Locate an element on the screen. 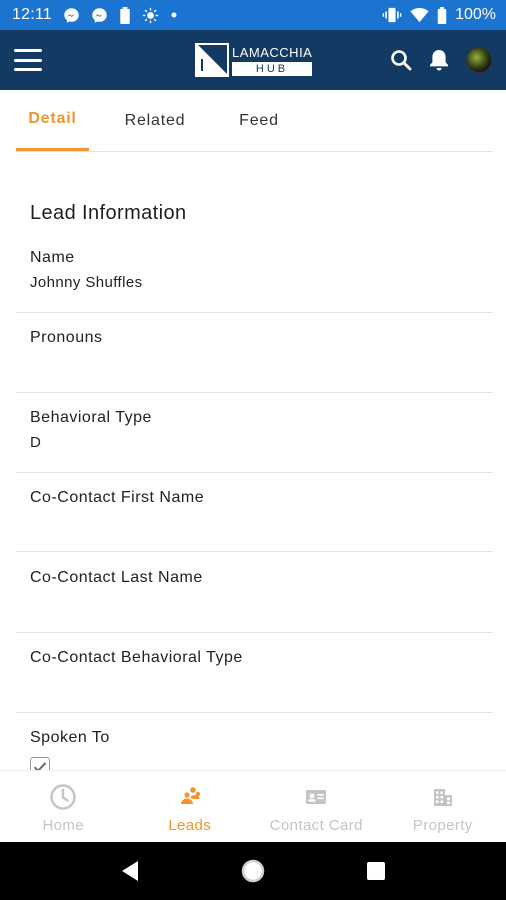  app-bar: LAMACCHIA HUB is located at coordinates (253, 60).